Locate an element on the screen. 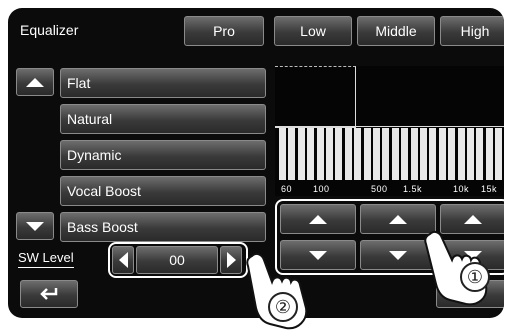  tab-low: Low is located at coordinates (313, 31).